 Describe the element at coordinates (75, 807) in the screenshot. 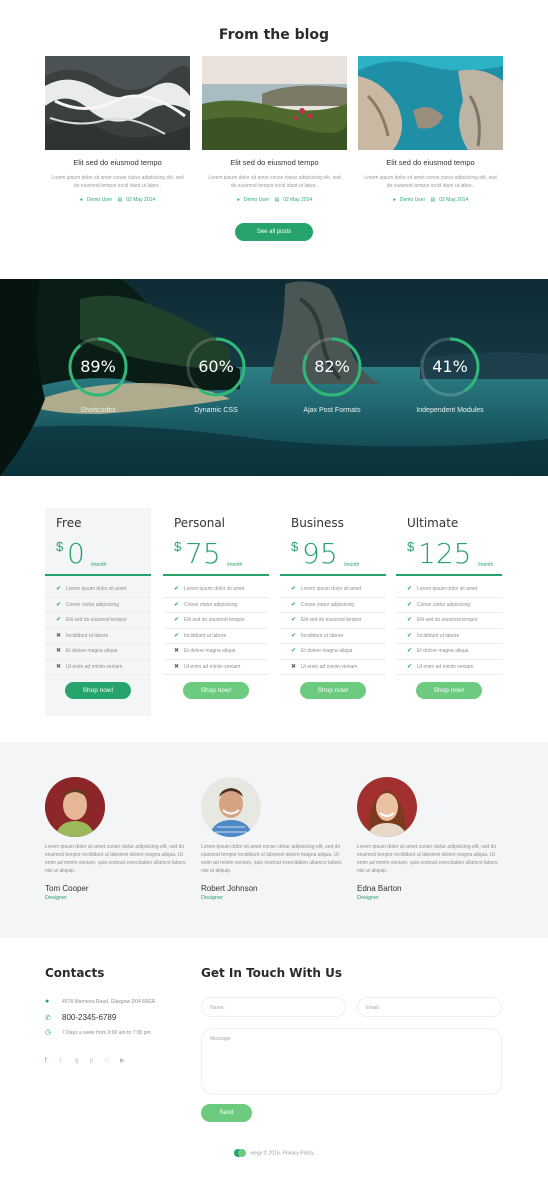

I see `avatar` at that location.